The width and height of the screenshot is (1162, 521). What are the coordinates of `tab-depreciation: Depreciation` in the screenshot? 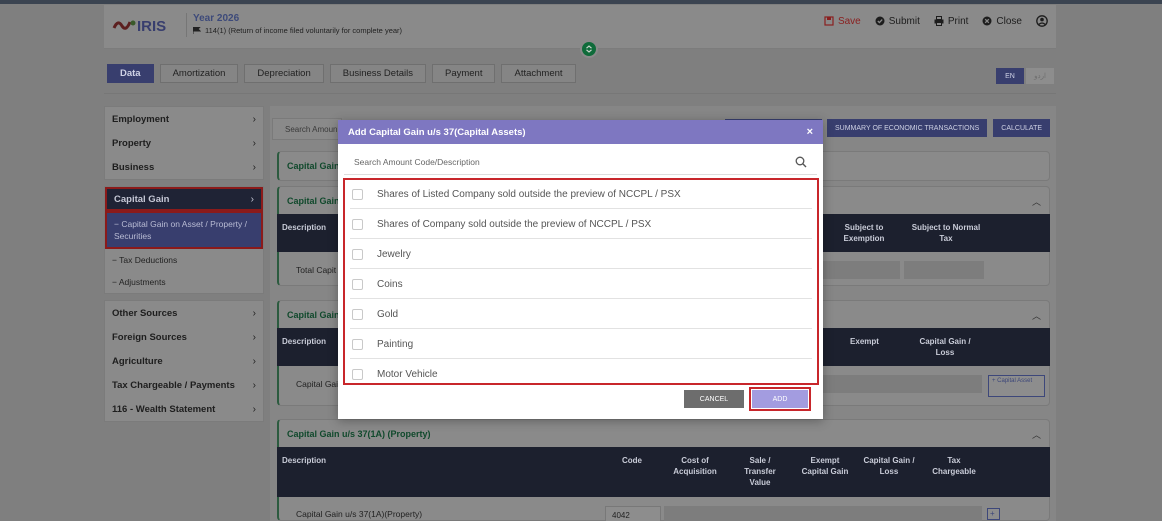 It's located at (284, 73).